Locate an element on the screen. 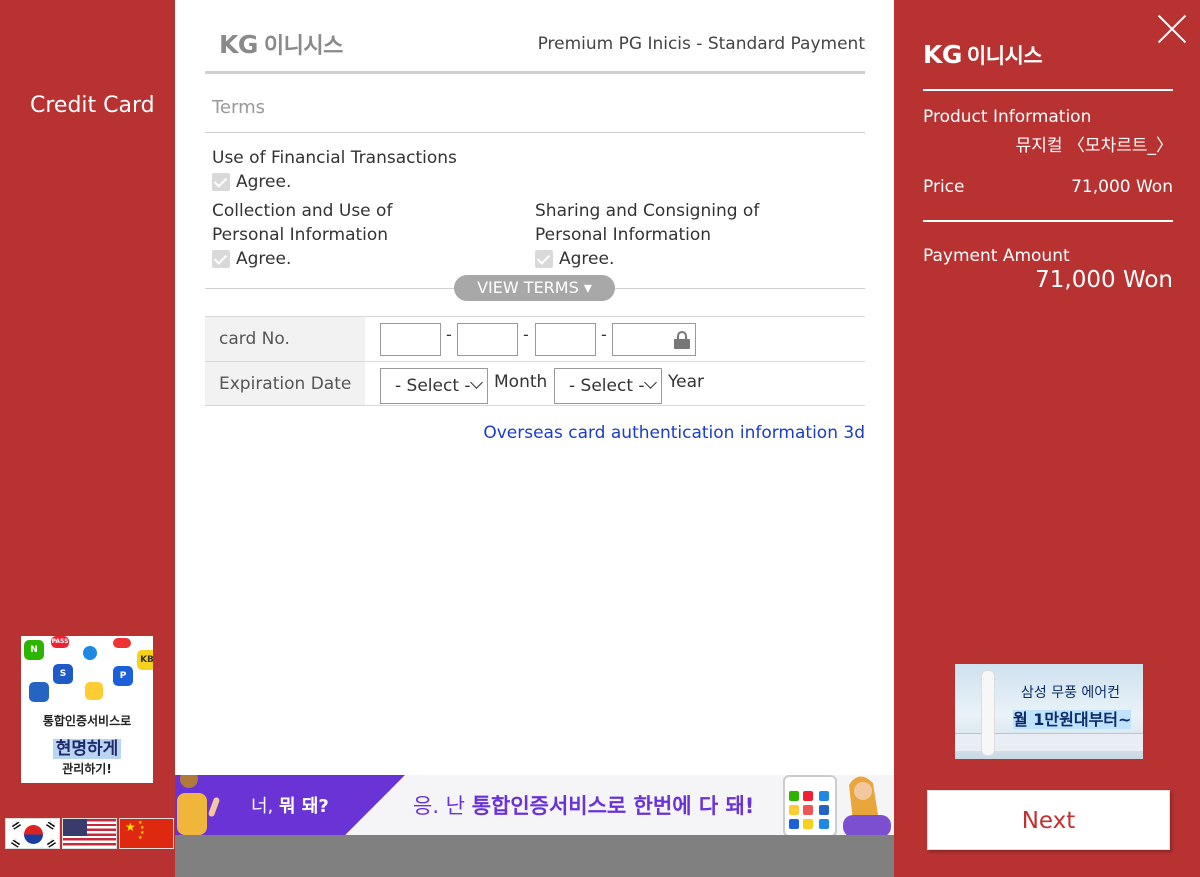  financial-terms: Use of Financial Transactions Agree. is located at coordinates (334, 170).